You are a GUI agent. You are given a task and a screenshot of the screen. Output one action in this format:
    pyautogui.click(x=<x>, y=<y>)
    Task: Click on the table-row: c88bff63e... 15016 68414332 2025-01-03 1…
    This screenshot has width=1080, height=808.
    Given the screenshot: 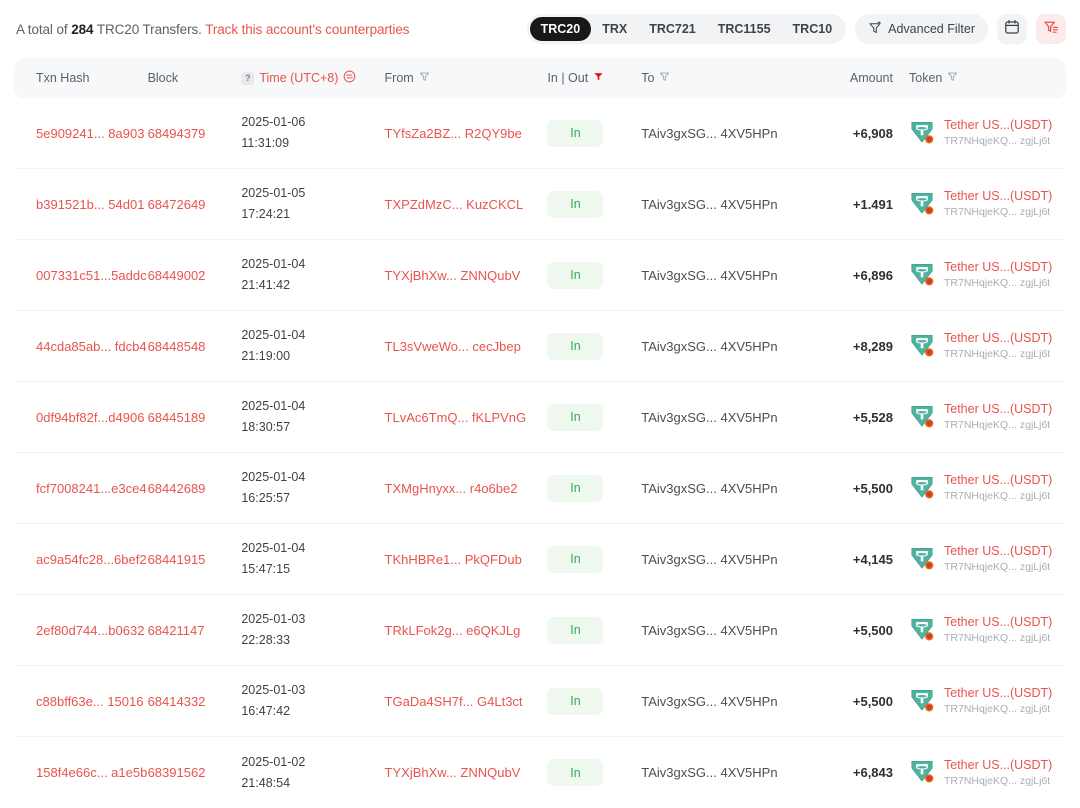 What is the action you would take?
    pyautogui.click(x=540, y=701)
    